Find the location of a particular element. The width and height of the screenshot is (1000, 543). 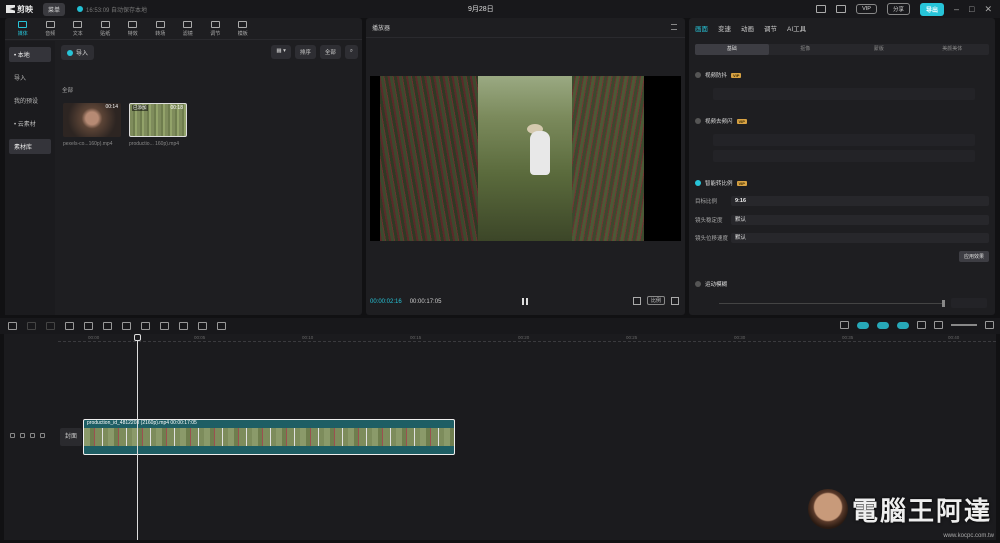

split-icon is located at coordinates (69, 326).